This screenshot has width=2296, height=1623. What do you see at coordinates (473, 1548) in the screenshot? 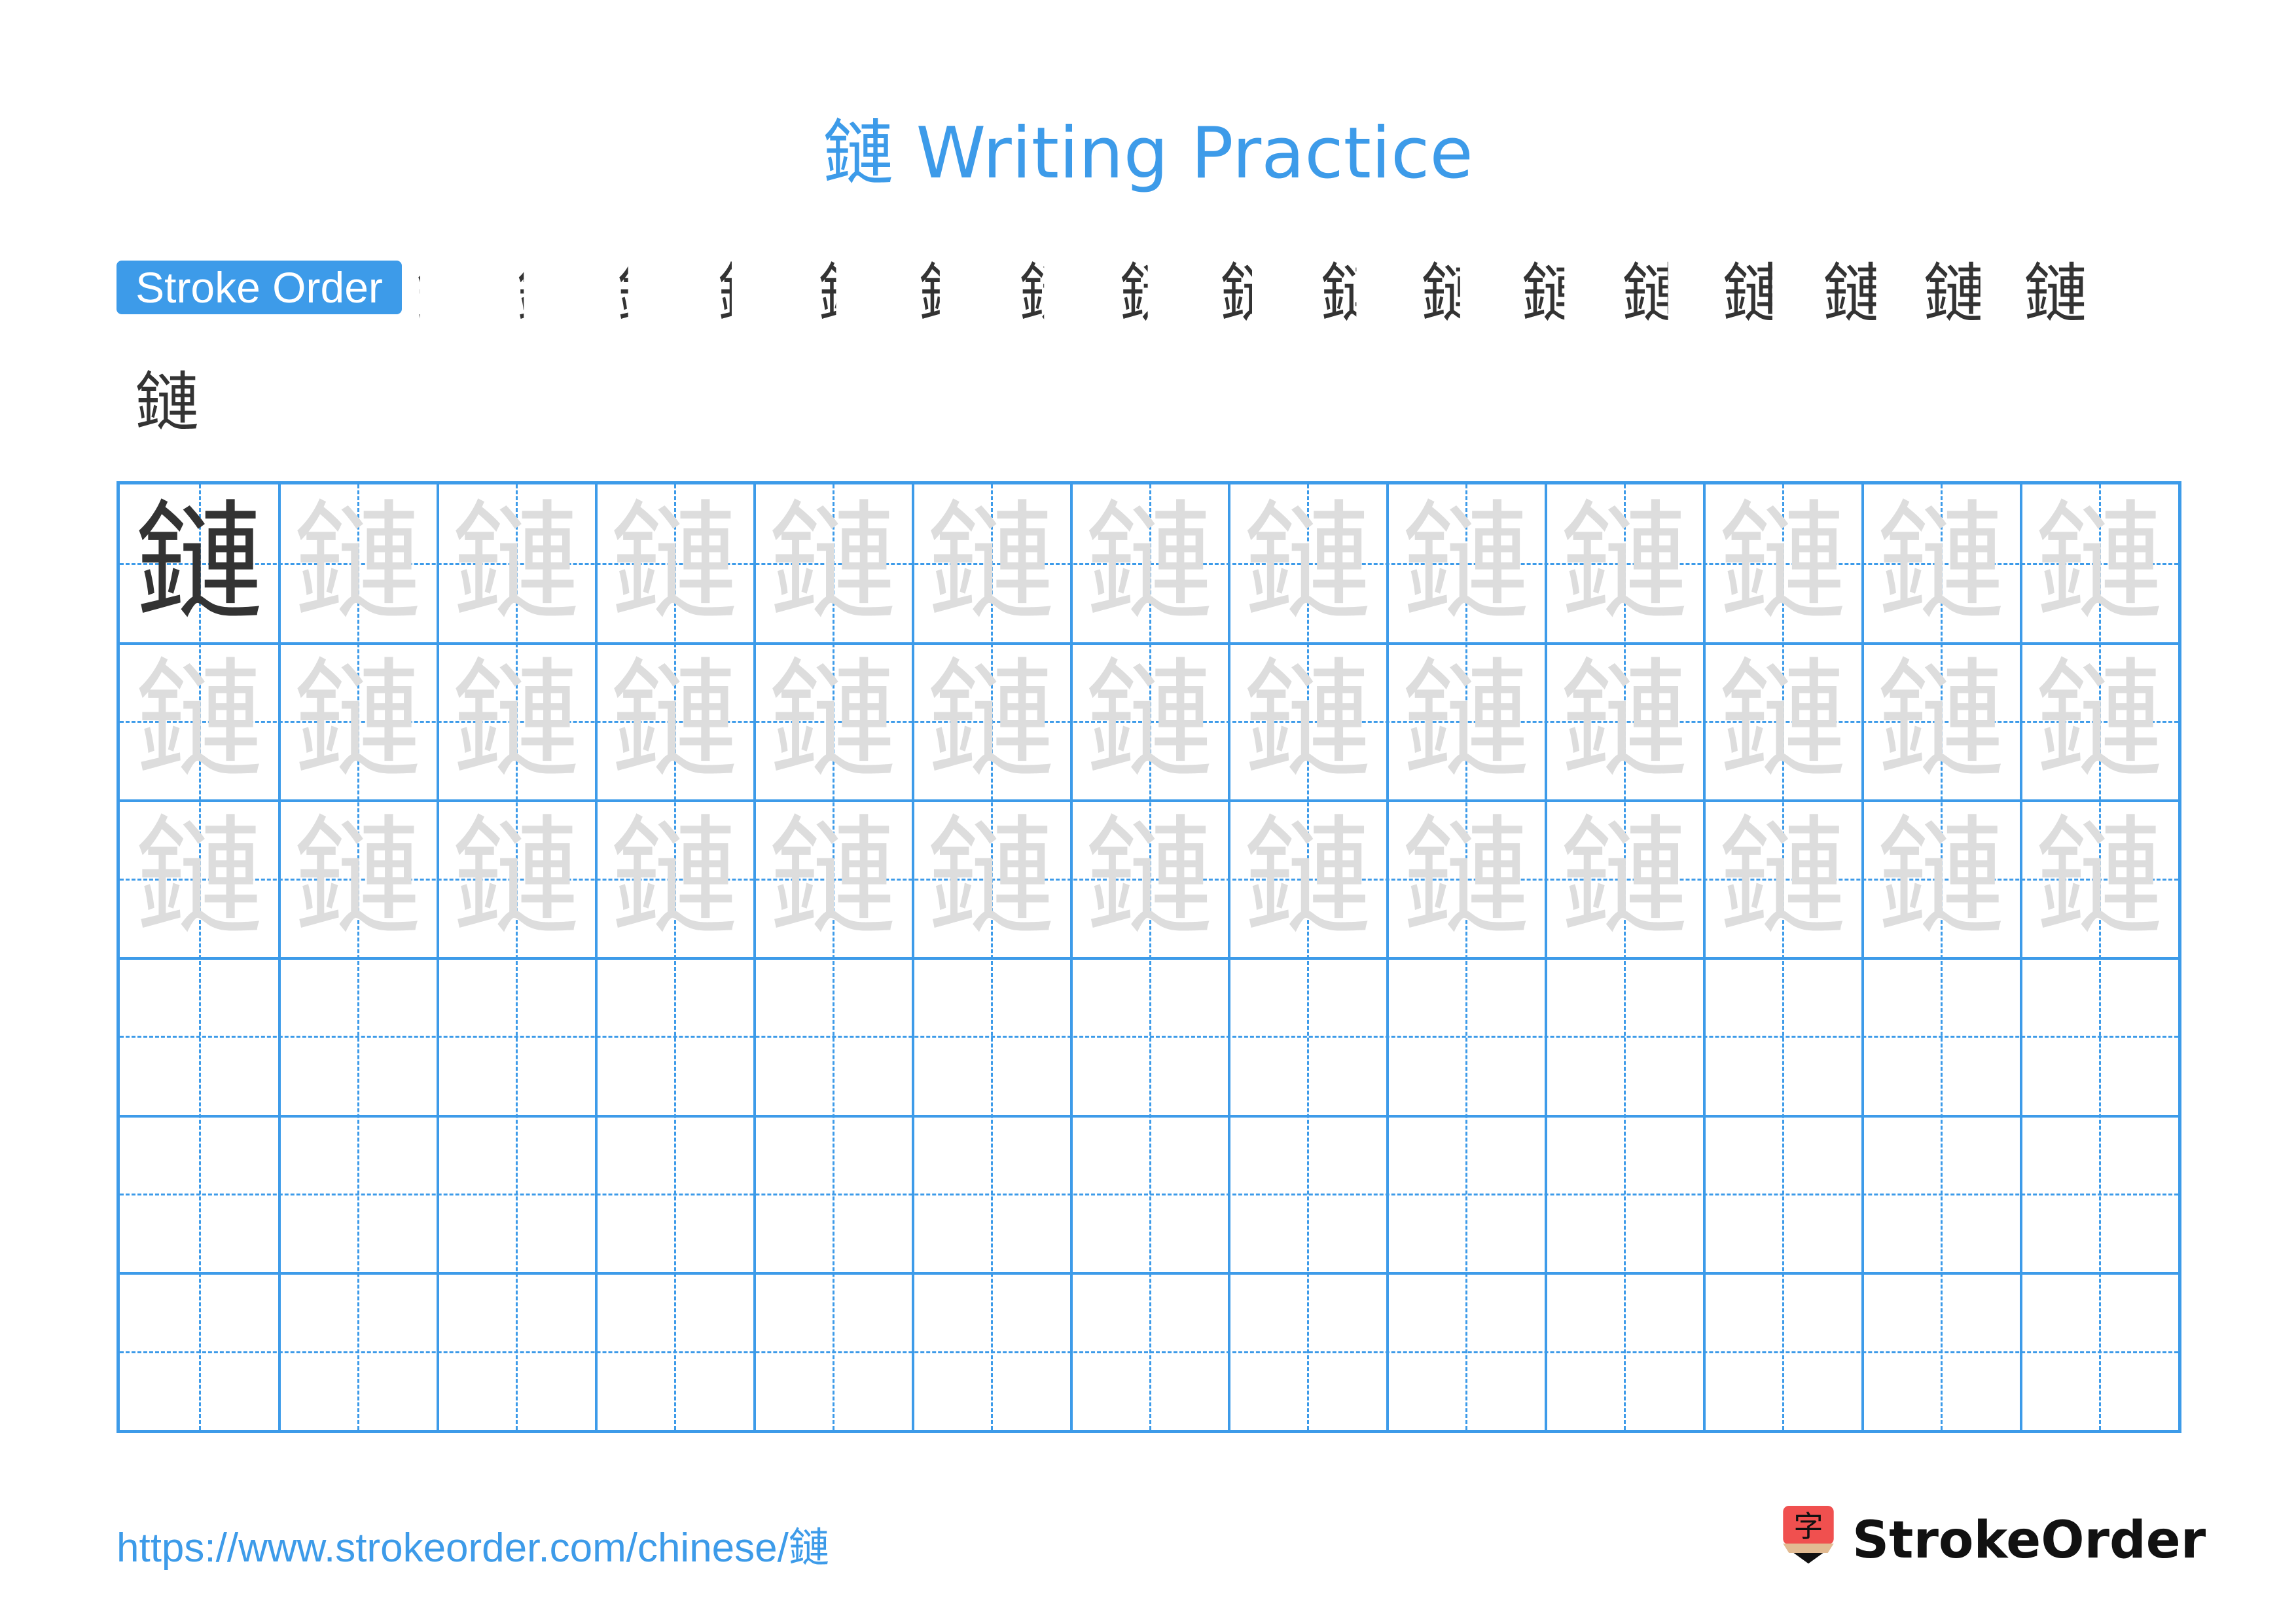
I see `source-url-link: https://www.strokeorder.com/chinese/鏈` at bounding box center [473, 1548].